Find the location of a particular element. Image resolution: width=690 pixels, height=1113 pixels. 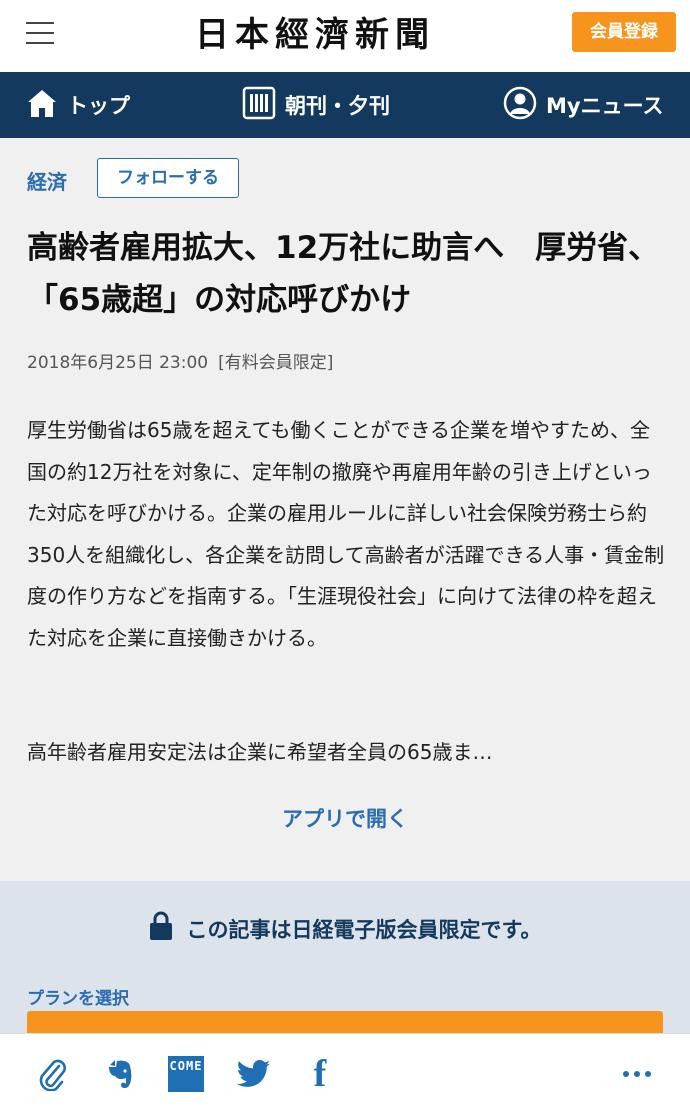

paywall-message: この記事は日経電子版会員限定です。 is located at coordinates (345, 928).